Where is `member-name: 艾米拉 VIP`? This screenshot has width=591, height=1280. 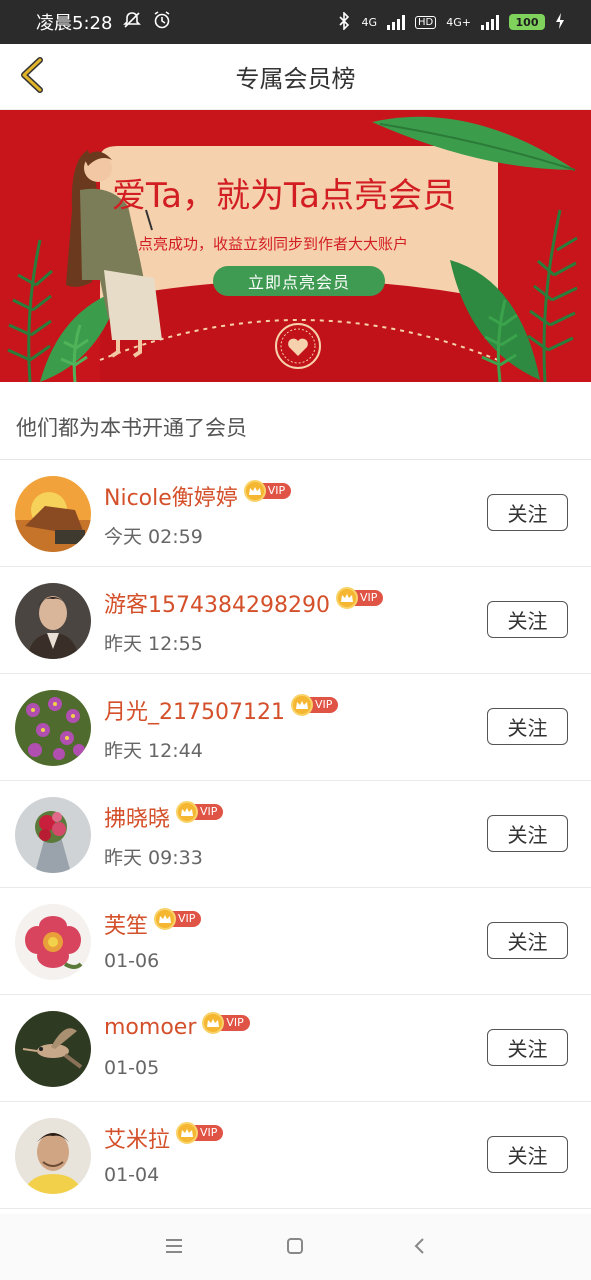
member-name: 艾米拉 VIP is located at coordinates (164, 1138).